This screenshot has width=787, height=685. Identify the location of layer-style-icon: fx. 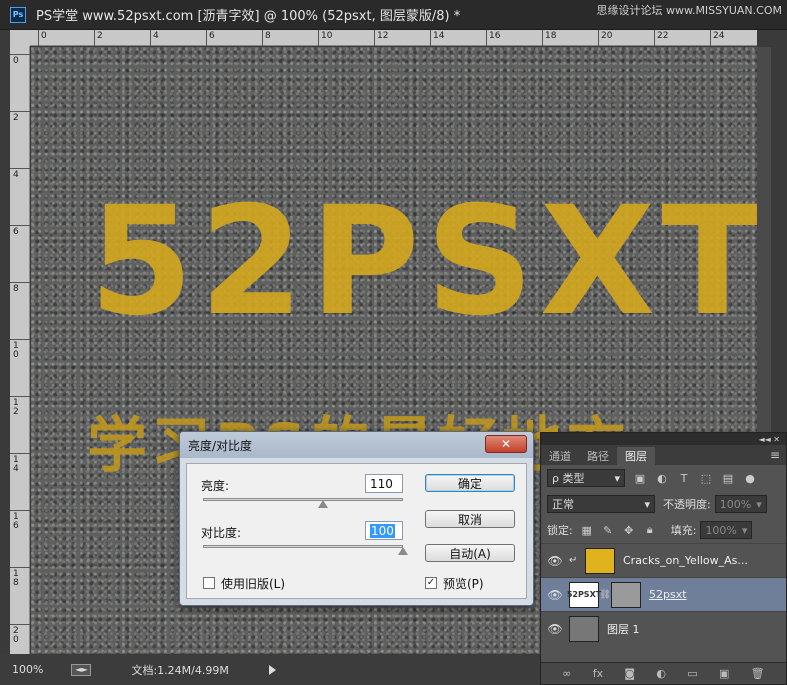
(598, 673).